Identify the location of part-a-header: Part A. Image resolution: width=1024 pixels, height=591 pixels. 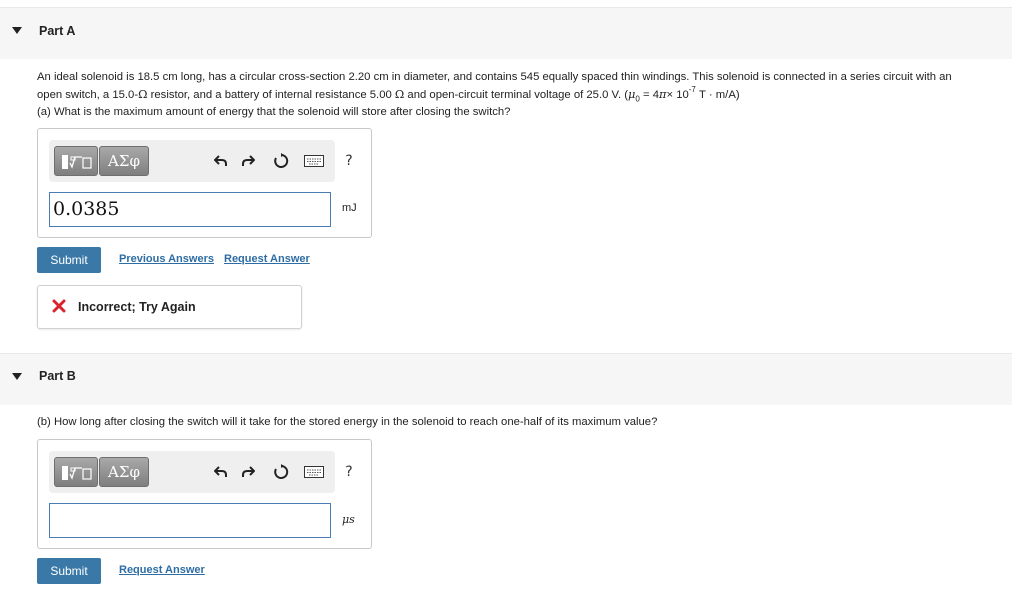
(506, 33).